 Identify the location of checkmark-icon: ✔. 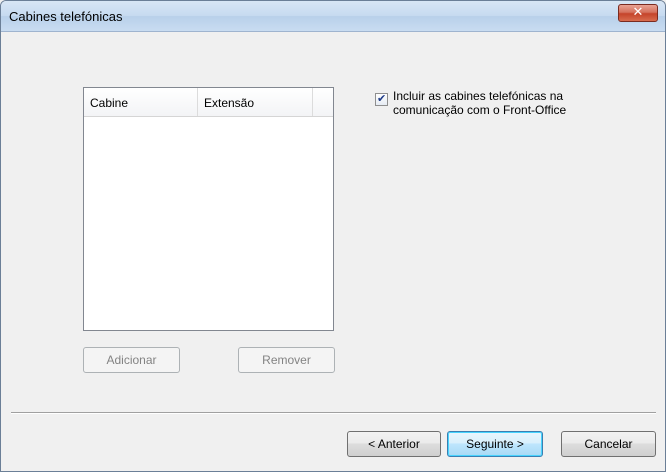
(382, 98).